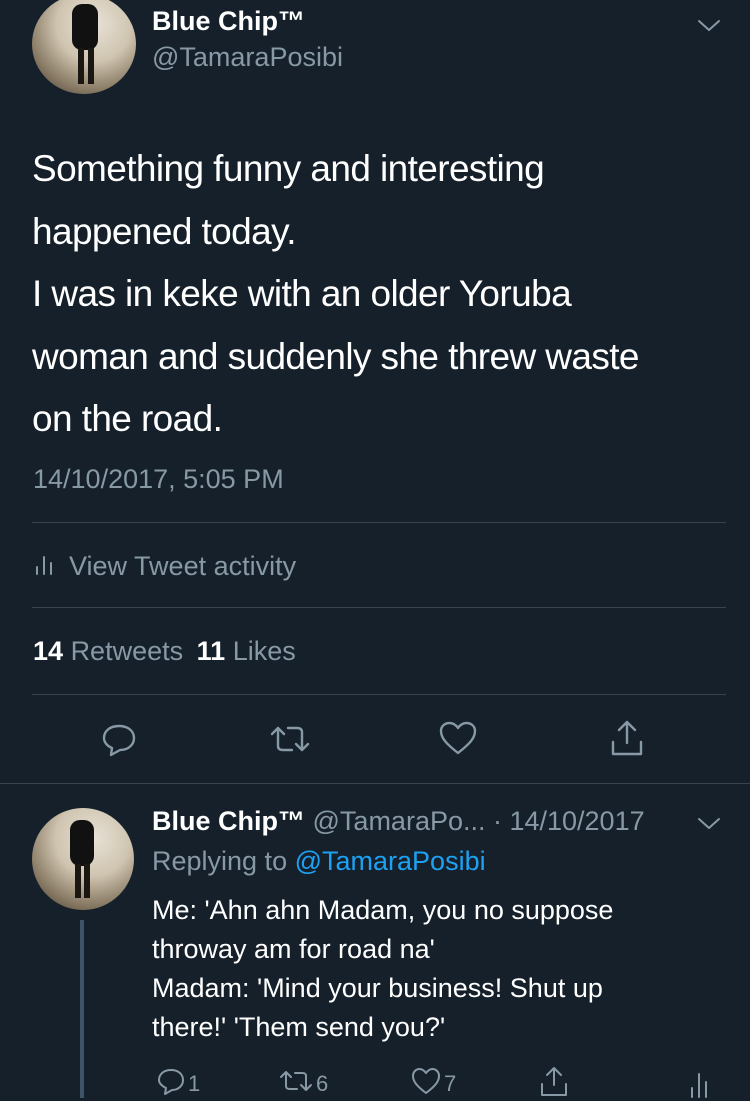  I want to click on reply-action-reply: 1, so click(178, 1083).